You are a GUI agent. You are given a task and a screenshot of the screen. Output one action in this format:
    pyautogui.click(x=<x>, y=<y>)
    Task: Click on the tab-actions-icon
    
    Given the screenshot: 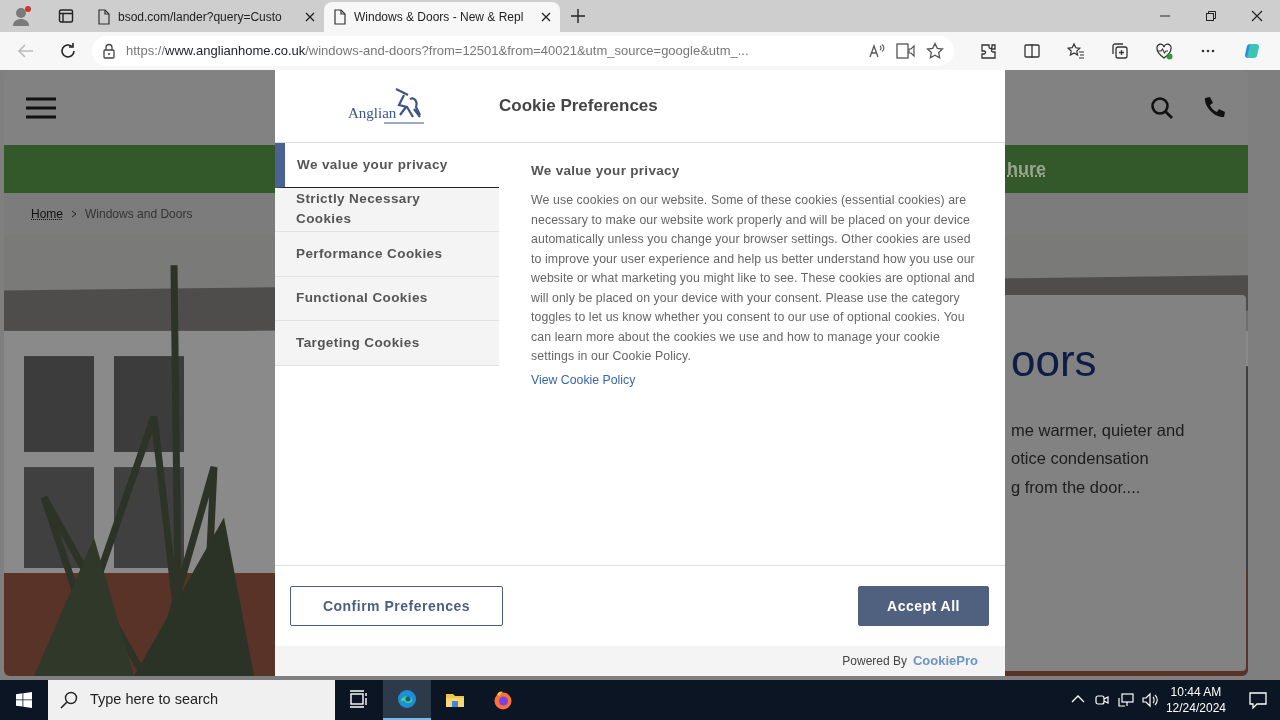 What is the action you would take?
    pyautogui.click(x=66, y=16)
    